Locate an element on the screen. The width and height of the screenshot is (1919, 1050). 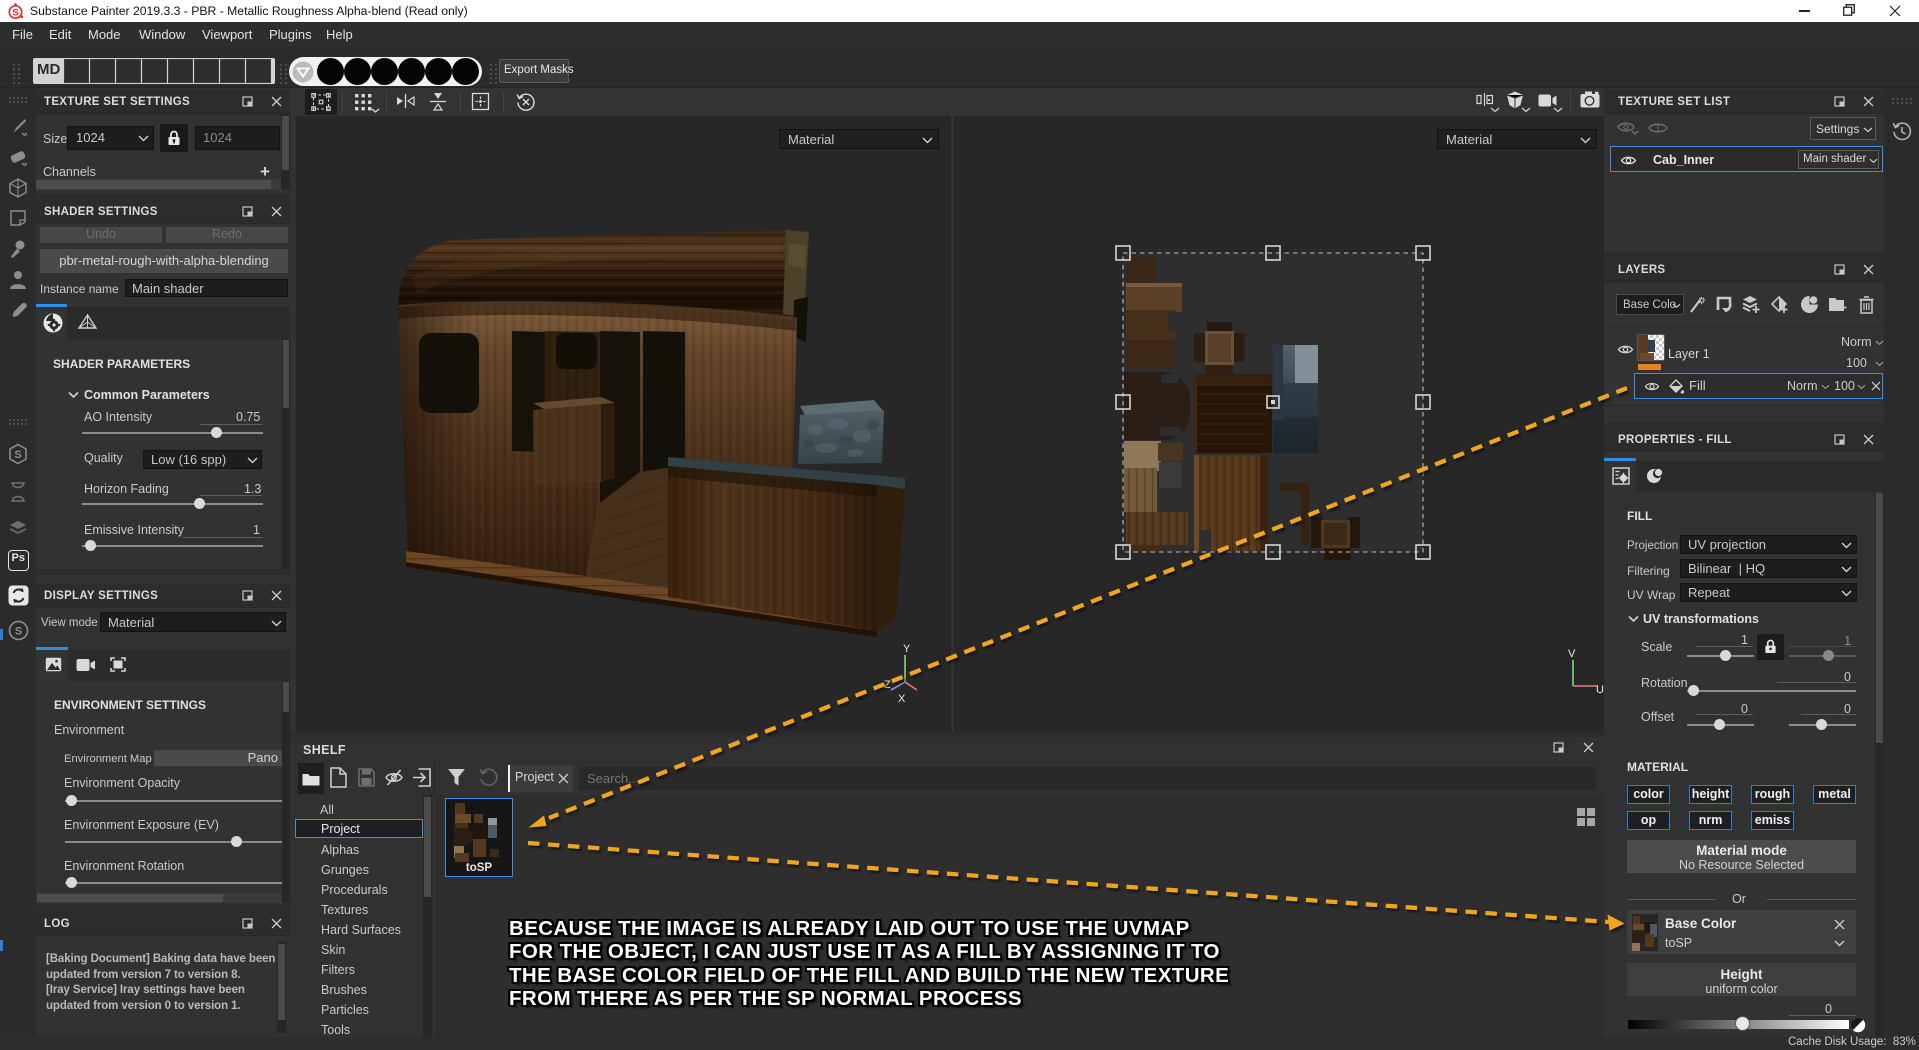
svg-text: 1 is located at coordinates (1657, 129).